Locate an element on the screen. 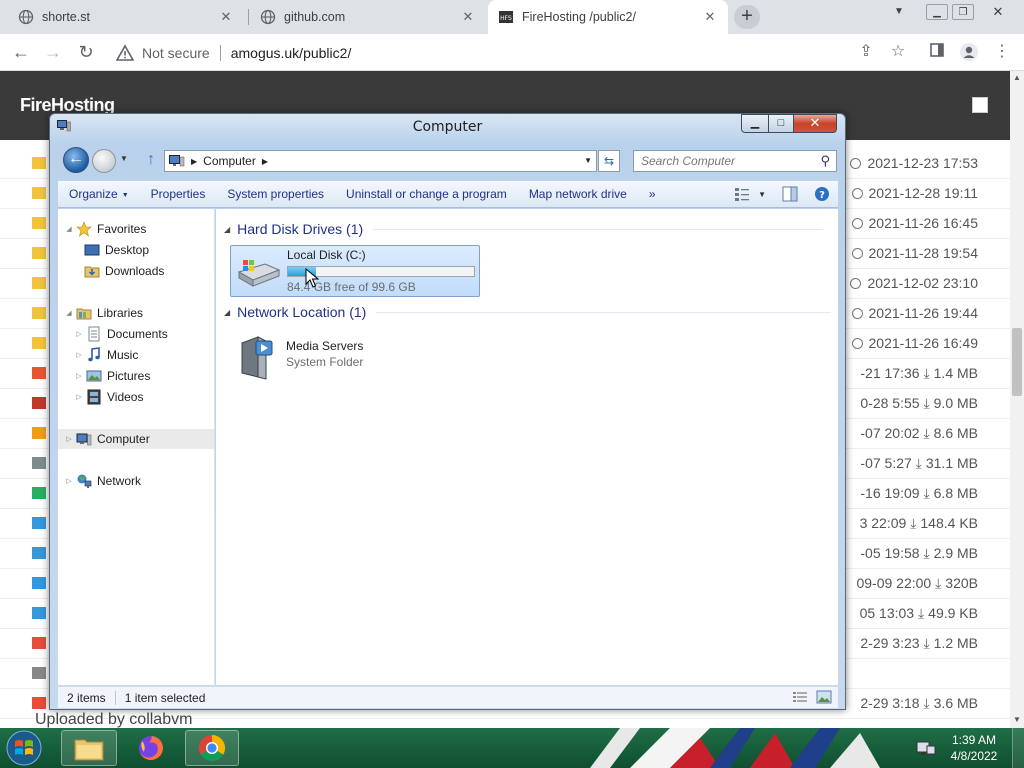 The image size is (1024, 768). preview-pane-icon is located at coordinates (790, 194).